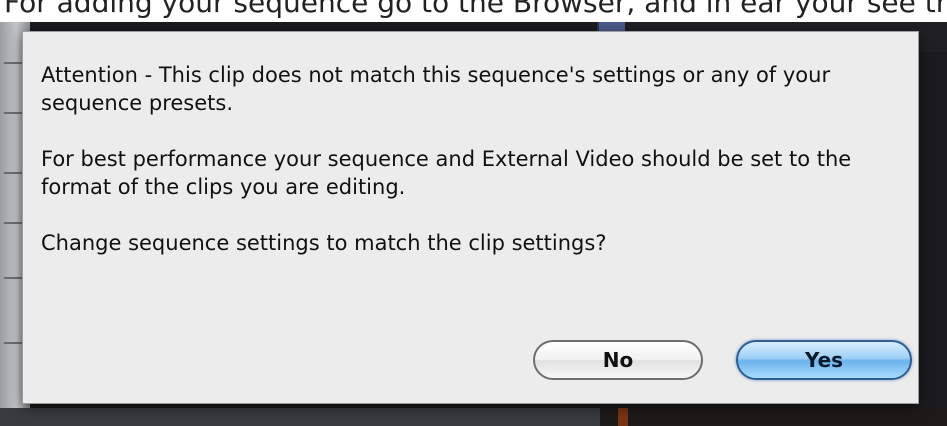 This screenshot has width=947, height=426. I want to click on no-button: No, so click(618, 360).